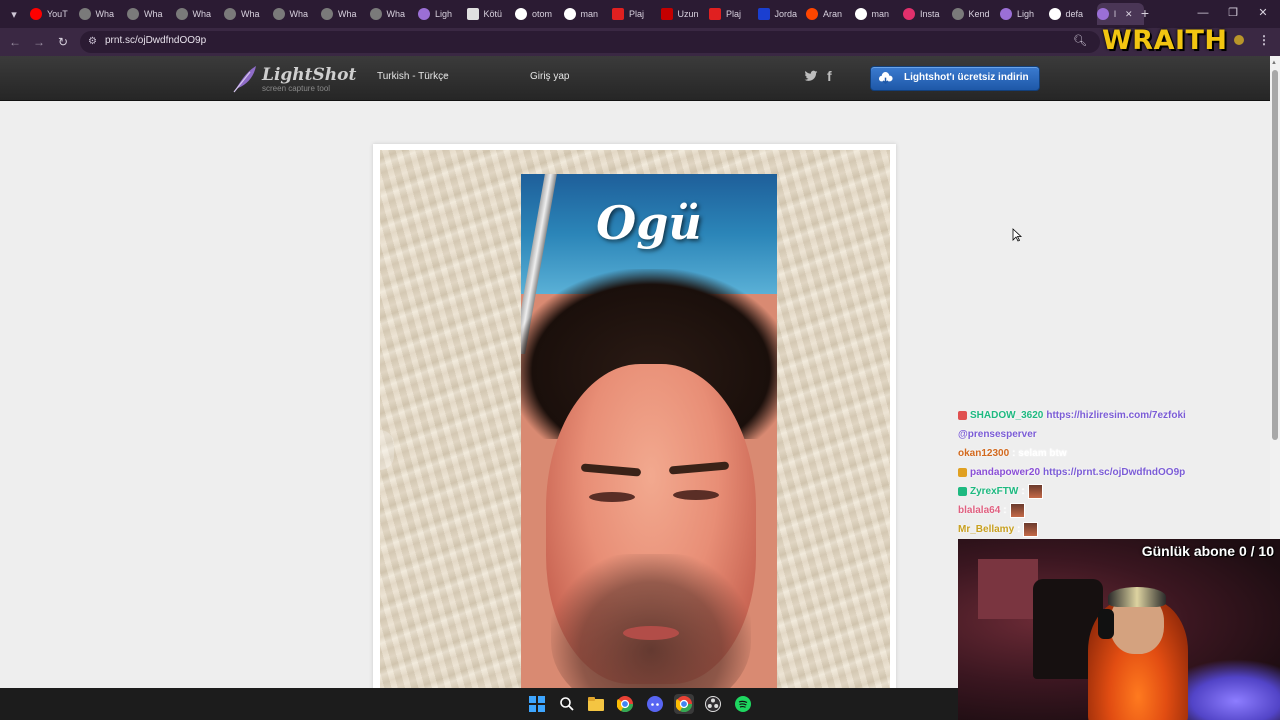  I want to click on lightshot-logo: LightShot screen capture tool, so click(293, 80).